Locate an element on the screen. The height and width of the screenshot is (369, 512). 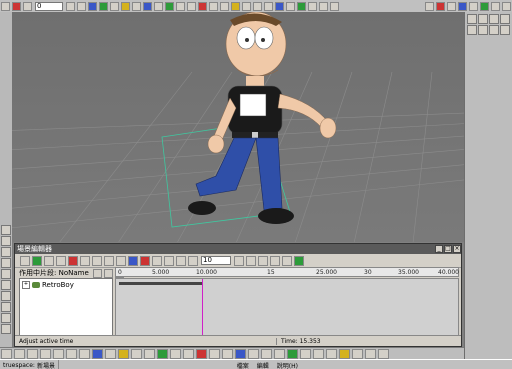
menu-help: 說明(H) is located at coordinates (287, 365).